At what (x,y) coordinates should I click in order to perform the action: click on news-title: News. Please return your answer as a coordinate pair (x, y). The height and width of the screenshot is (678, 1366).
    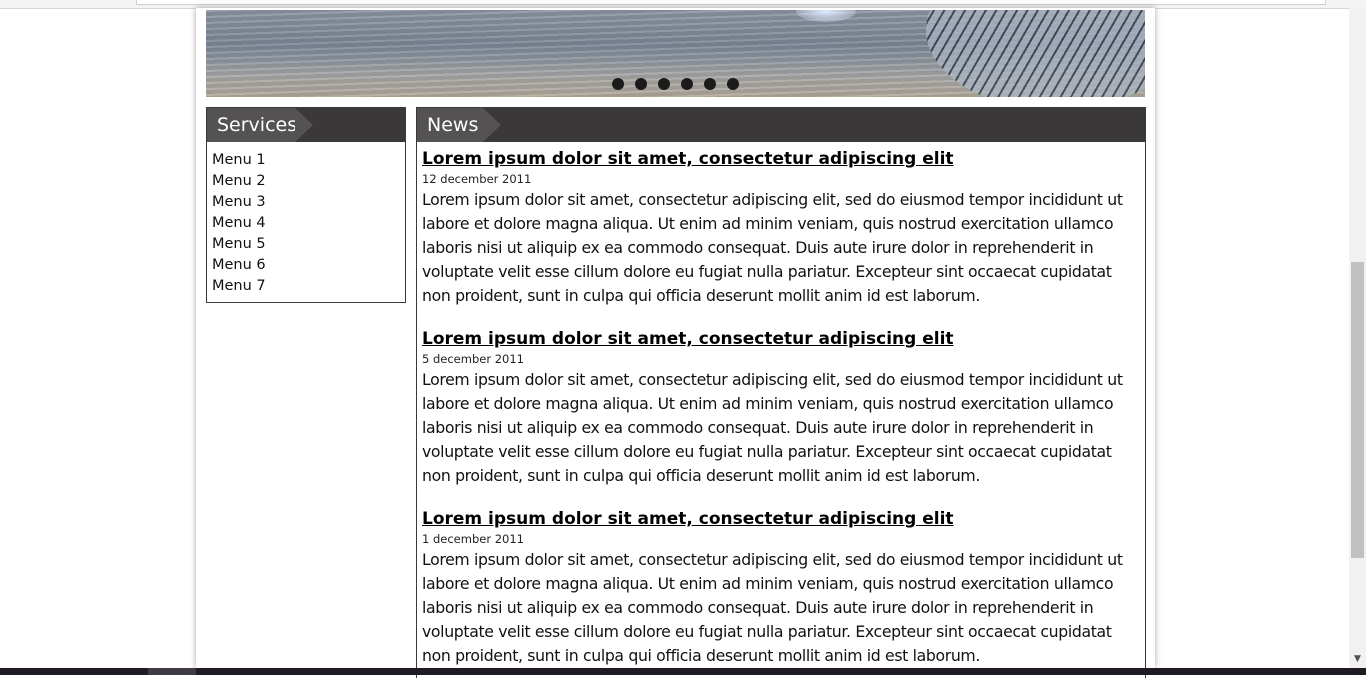
    Looking at the image, I should click on (459, 125).